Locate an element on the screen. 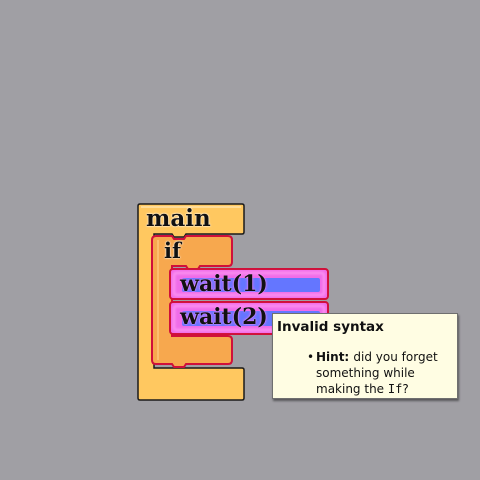 The width and height of the screenshot is (480, 480). hint-label: Hint: is located at coordinates (335, 357).